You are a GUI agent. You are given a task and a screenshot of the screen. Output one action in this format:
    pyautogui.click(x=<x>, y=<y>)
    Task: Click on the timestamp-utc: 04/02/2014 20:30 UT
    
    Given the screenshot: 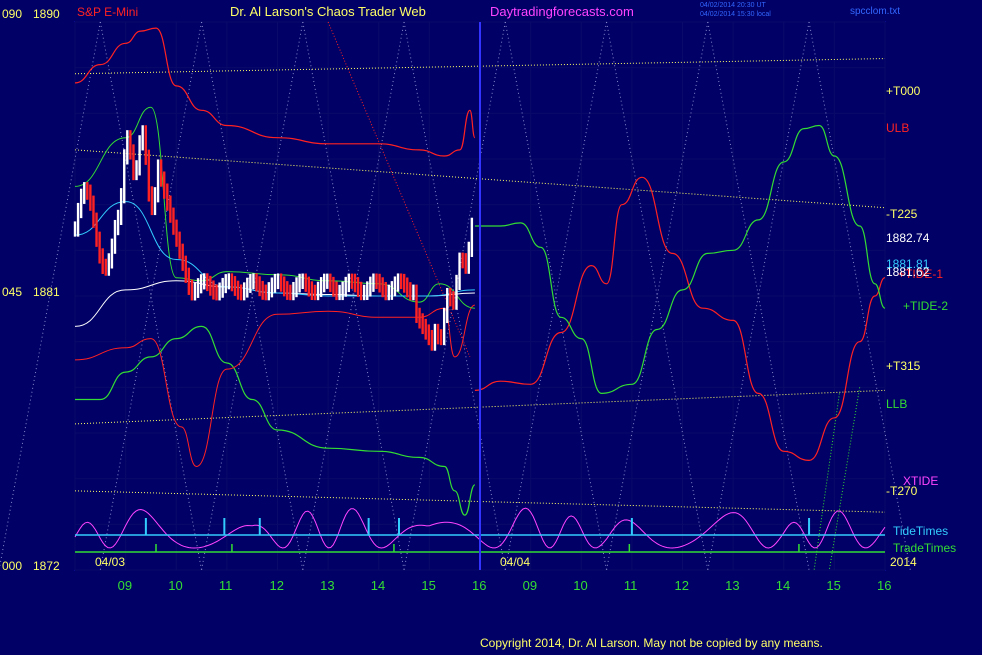 What is the action you would take?
    pyautogui.click(x=733, y=5)
    